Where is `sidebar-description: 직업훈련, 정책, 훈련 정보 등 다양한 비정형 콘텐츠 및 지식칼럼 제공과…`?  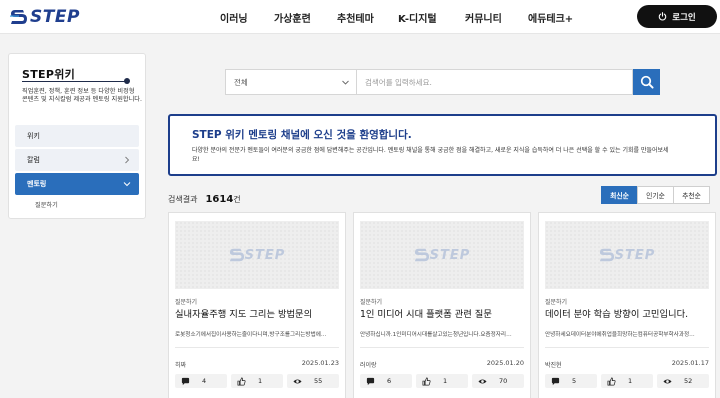 sidebar-description: 직업훈련, 정책, 훈련 정보 등 다양한 비정형 콘텐츠 및 지식칼럼 제공과… is located at coordinates (82, 96).